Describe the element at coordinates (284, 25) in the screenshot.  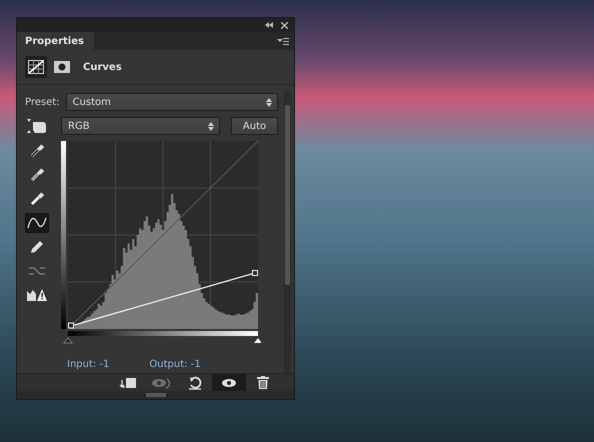
I see `close-icon` at that location.